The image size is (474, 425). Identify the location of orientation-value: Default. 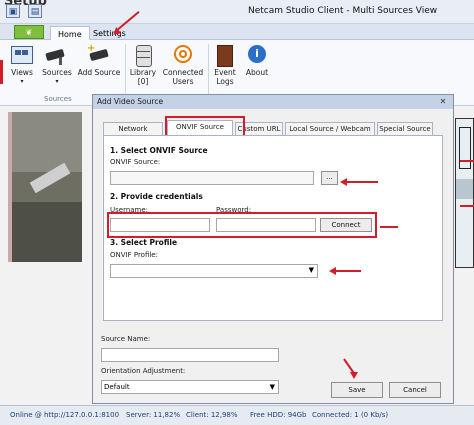
(117, 387).